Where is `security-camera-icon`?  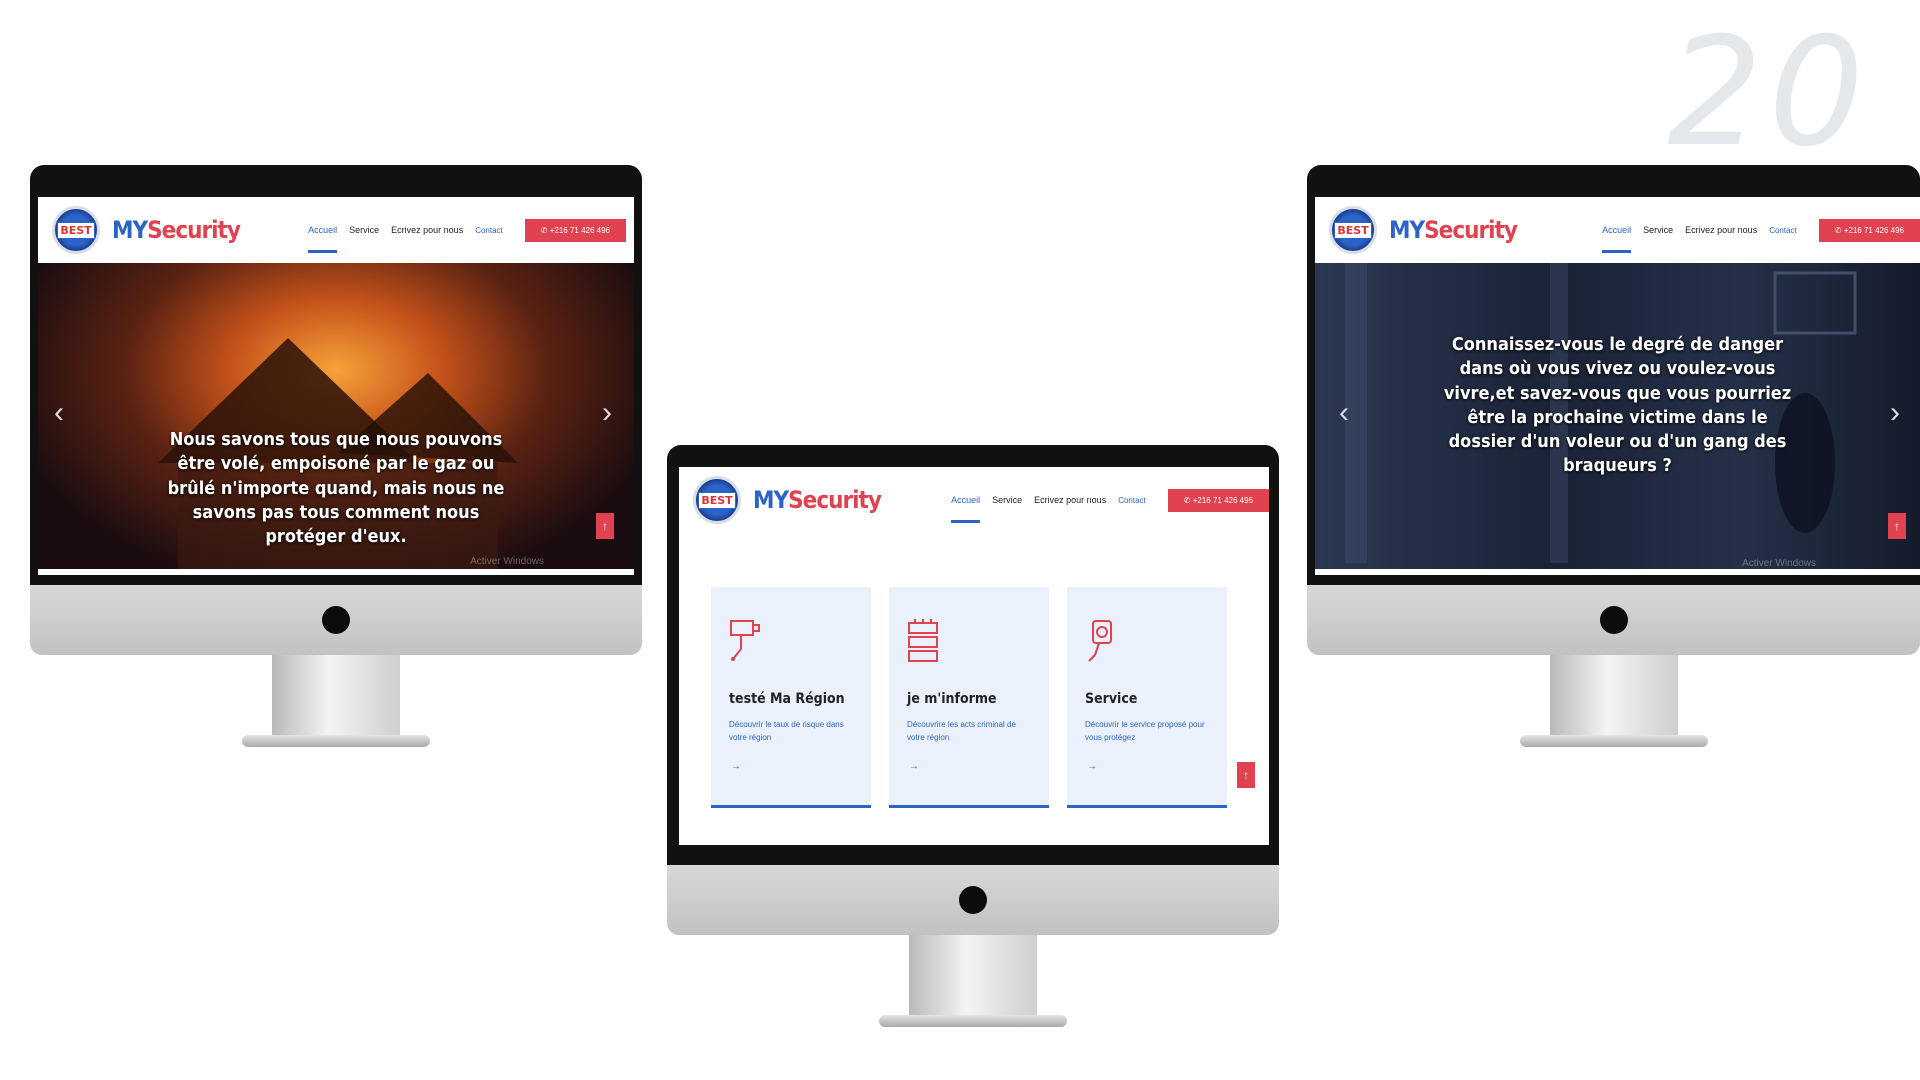
security-camera-icon is located at coordinates (1100, 641).